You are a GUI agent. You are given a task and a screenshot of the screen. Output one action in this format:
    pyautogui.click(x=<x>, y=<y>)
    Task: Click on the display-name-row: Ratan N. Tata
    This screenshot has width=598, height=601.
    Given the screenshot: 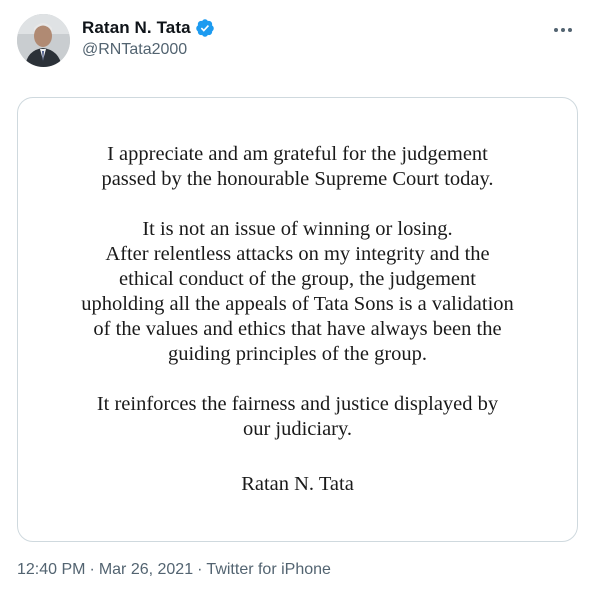 What is the action you would take?
    pyautogui.click(x=148, y=28)
    